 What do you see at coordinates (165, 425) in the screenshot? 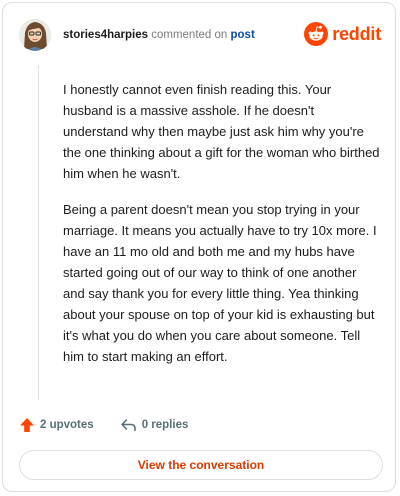
I see `reply-count: 0 replies` at bounding box center [165, 425].